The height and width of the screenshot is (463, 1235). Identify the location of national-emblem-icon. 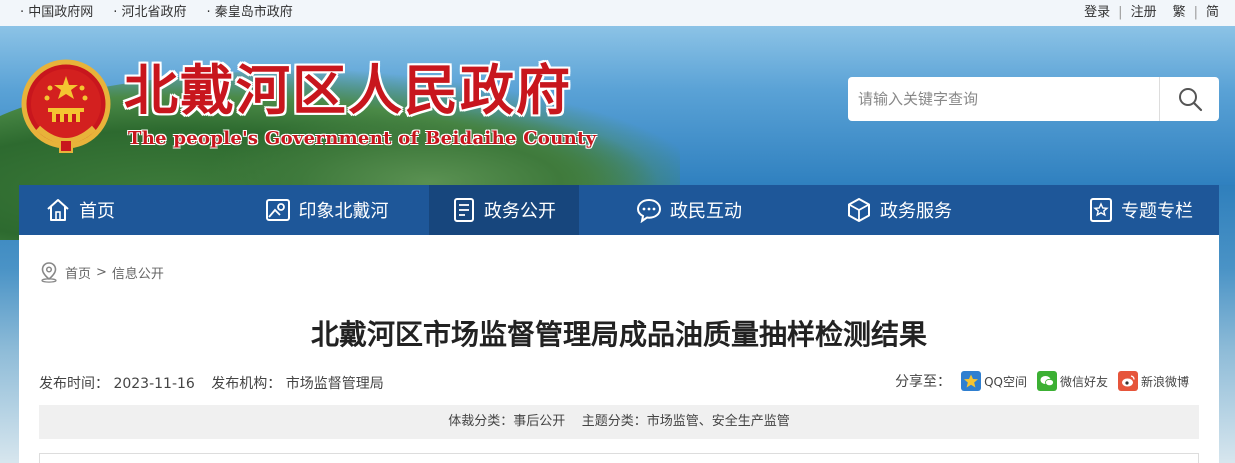
(66, 108).